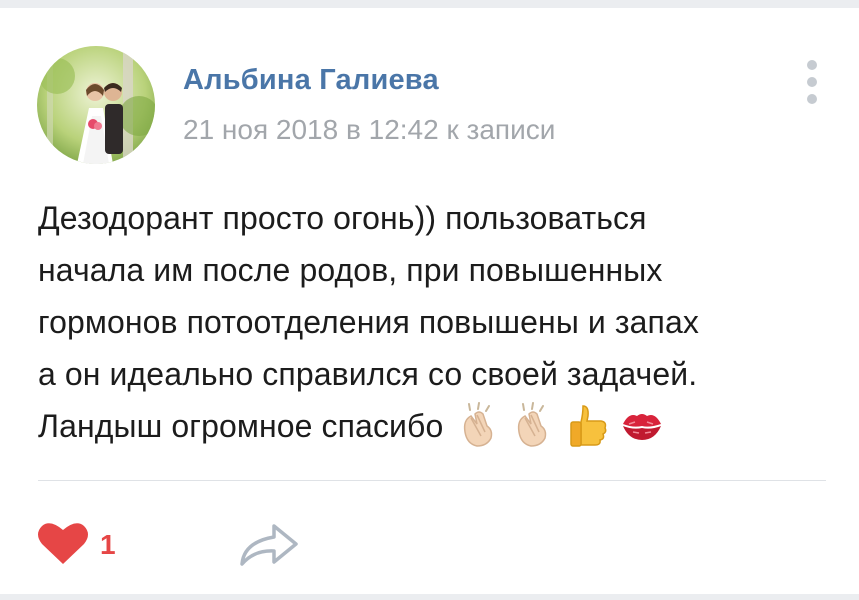 Image resolution: width=859 pixels, height=600 pixels. I want to click on thumbs-up-icon, so click(588, 425).